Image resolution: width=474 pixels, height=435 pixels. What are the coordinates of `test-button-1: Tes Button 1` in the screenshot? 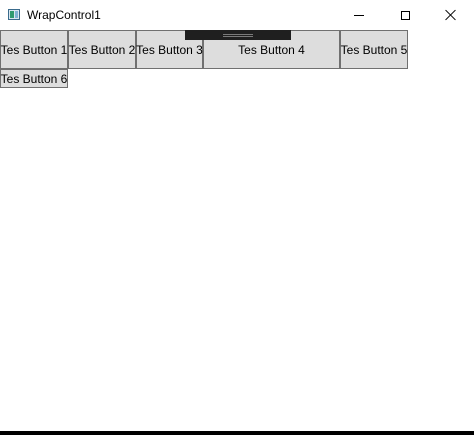 It's located at (34, 49).